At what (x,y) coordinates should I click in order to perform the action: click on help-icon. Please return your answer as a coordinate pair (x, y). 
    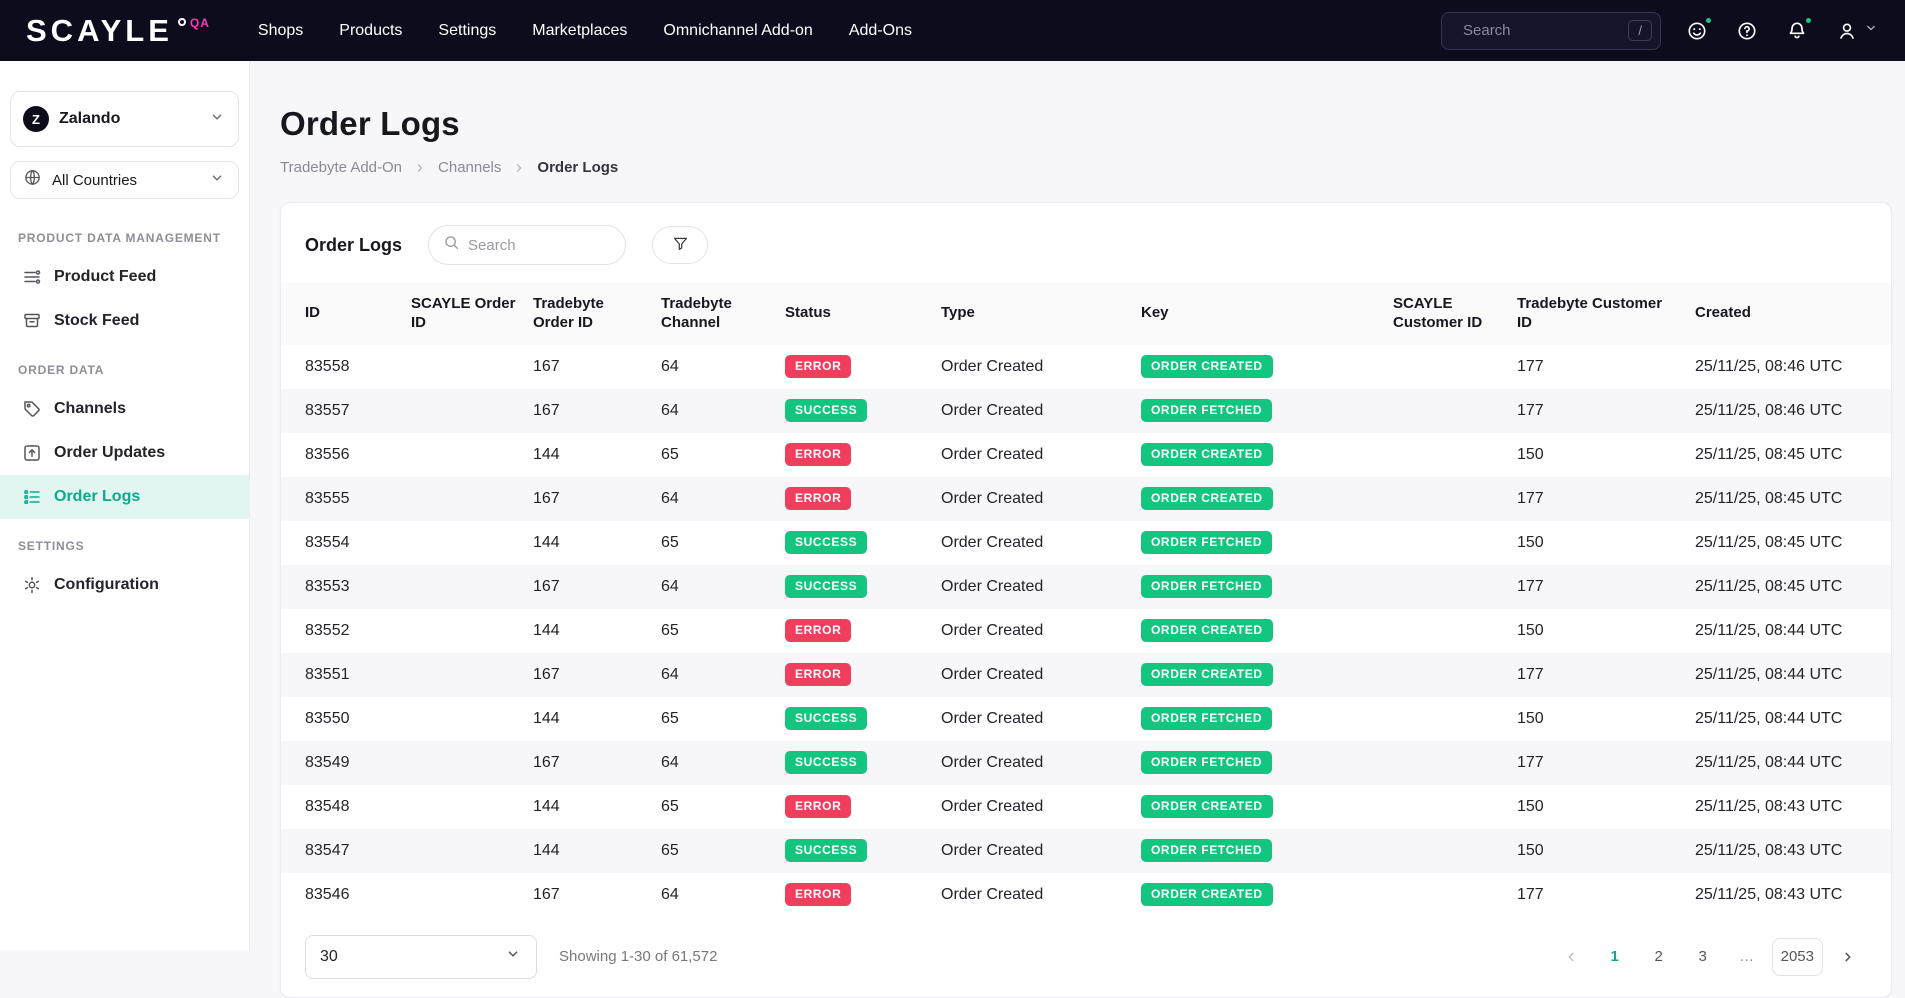
    Looking at the image, I should click on (1747, 31).